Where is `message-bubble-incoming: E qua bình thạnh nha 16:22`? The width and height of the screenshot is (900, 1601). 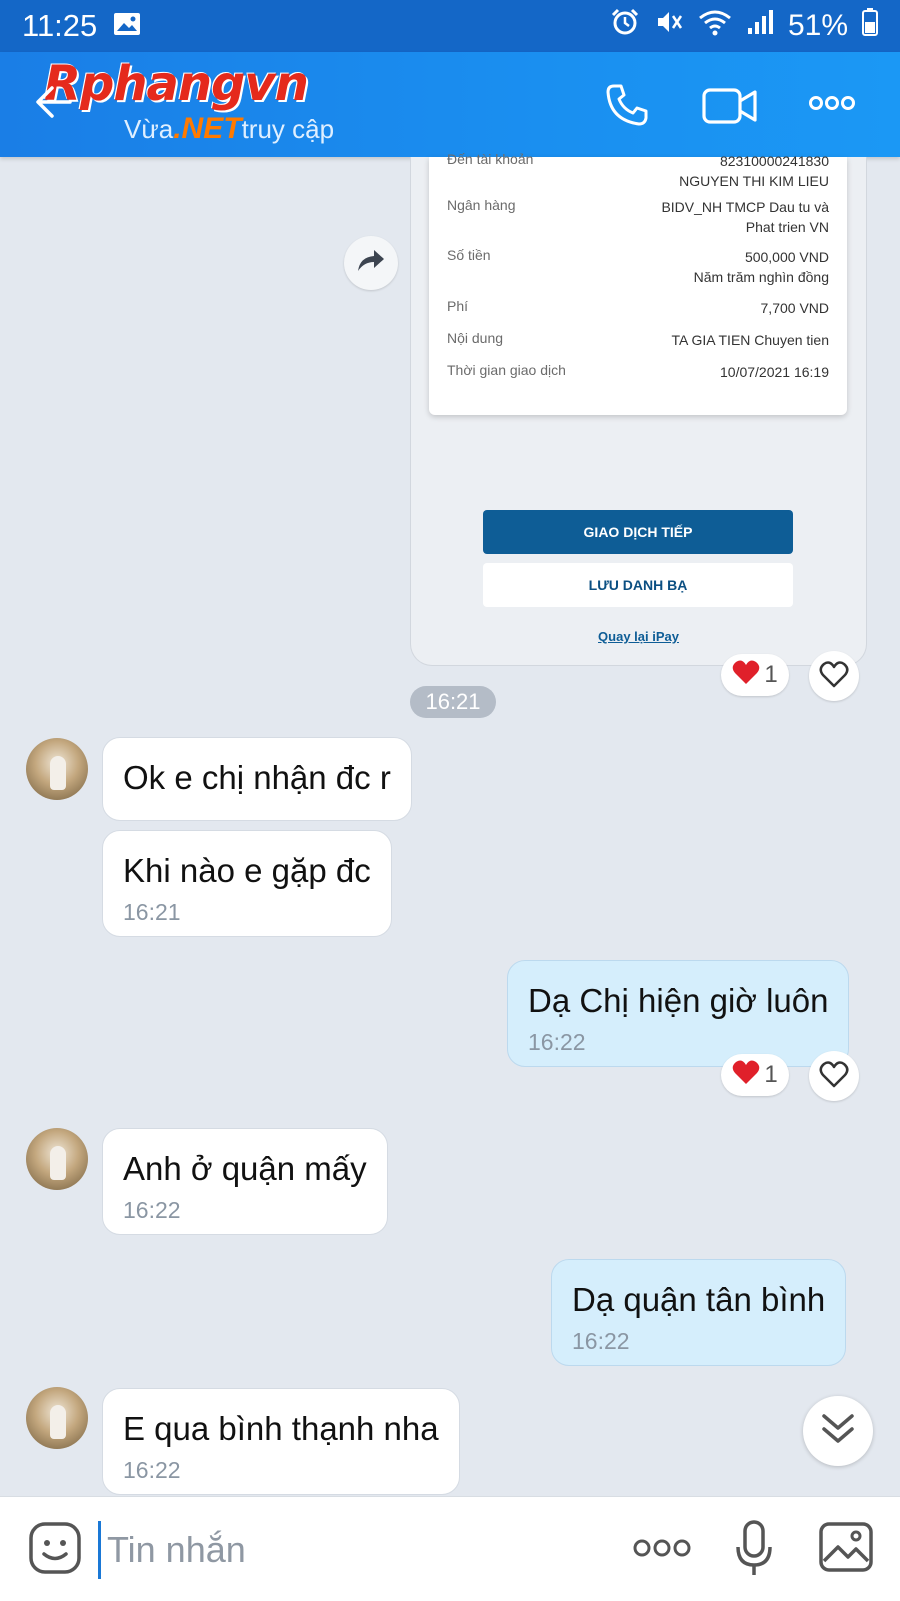 message-bubble-incoming: E qua bình thạnh nha 16:22 is located at coordinates (281, 1441).